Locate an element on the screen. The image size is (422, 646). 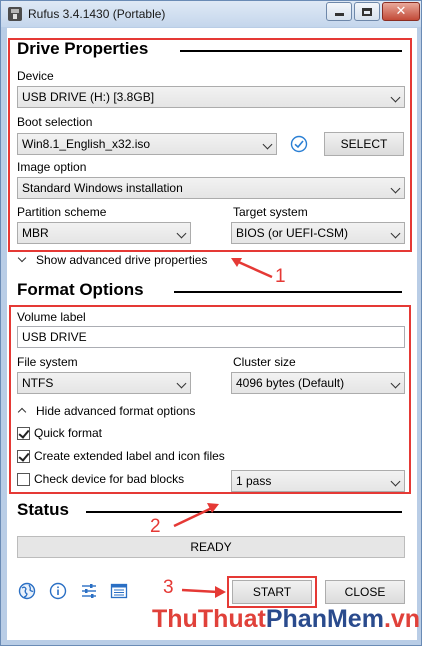
boot-selection-dropdown: Win8.1_English_x32.iso is located at coordinates (147, 144).